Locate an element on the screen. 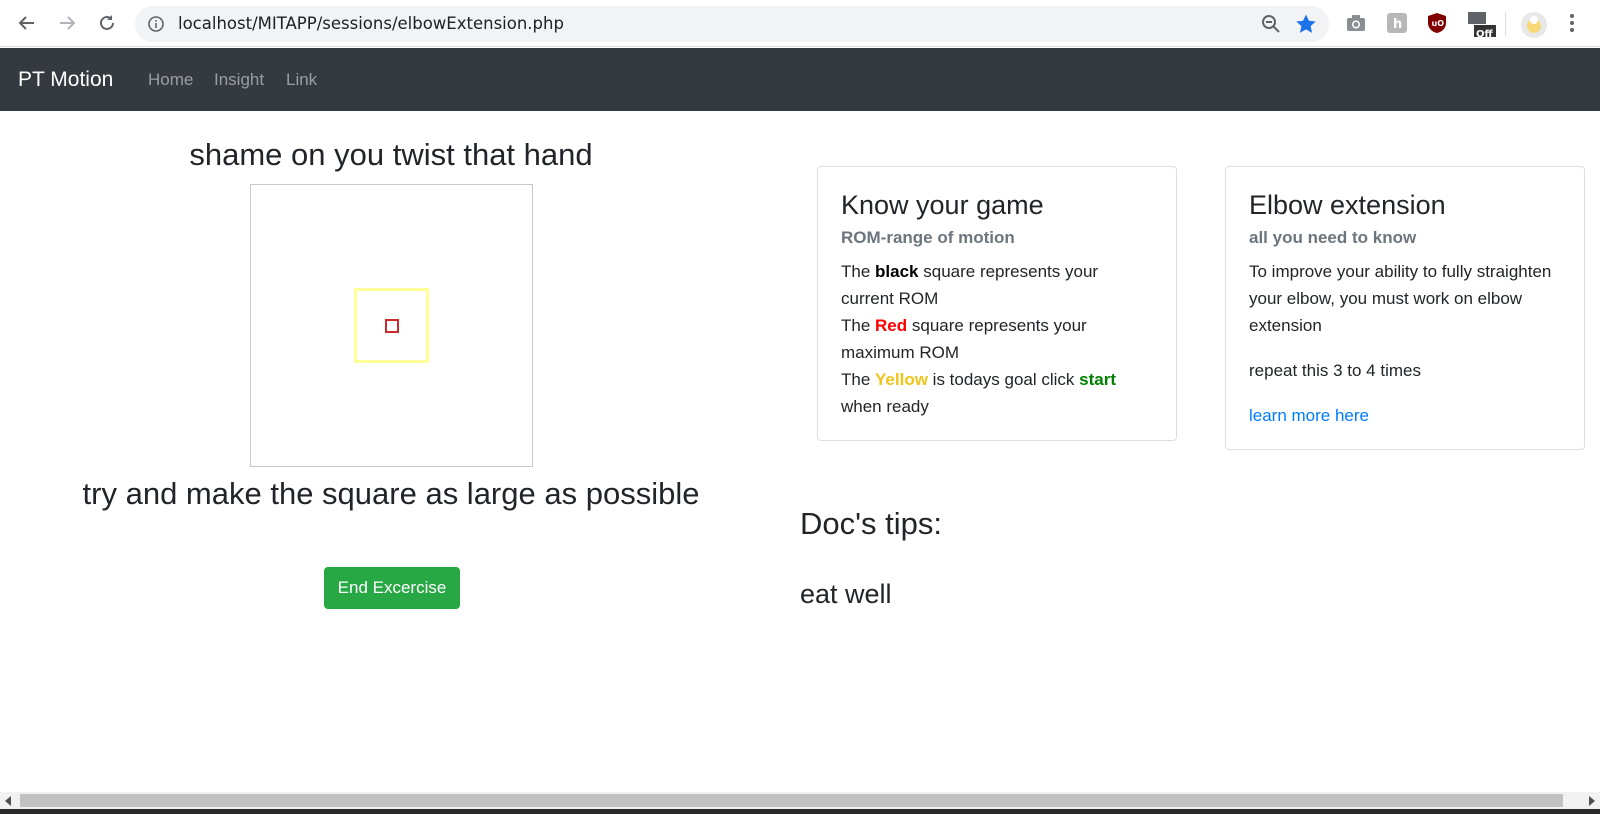 This screenshot has height=814, width=1600. reload-icon is located at coordinates (107, 22).